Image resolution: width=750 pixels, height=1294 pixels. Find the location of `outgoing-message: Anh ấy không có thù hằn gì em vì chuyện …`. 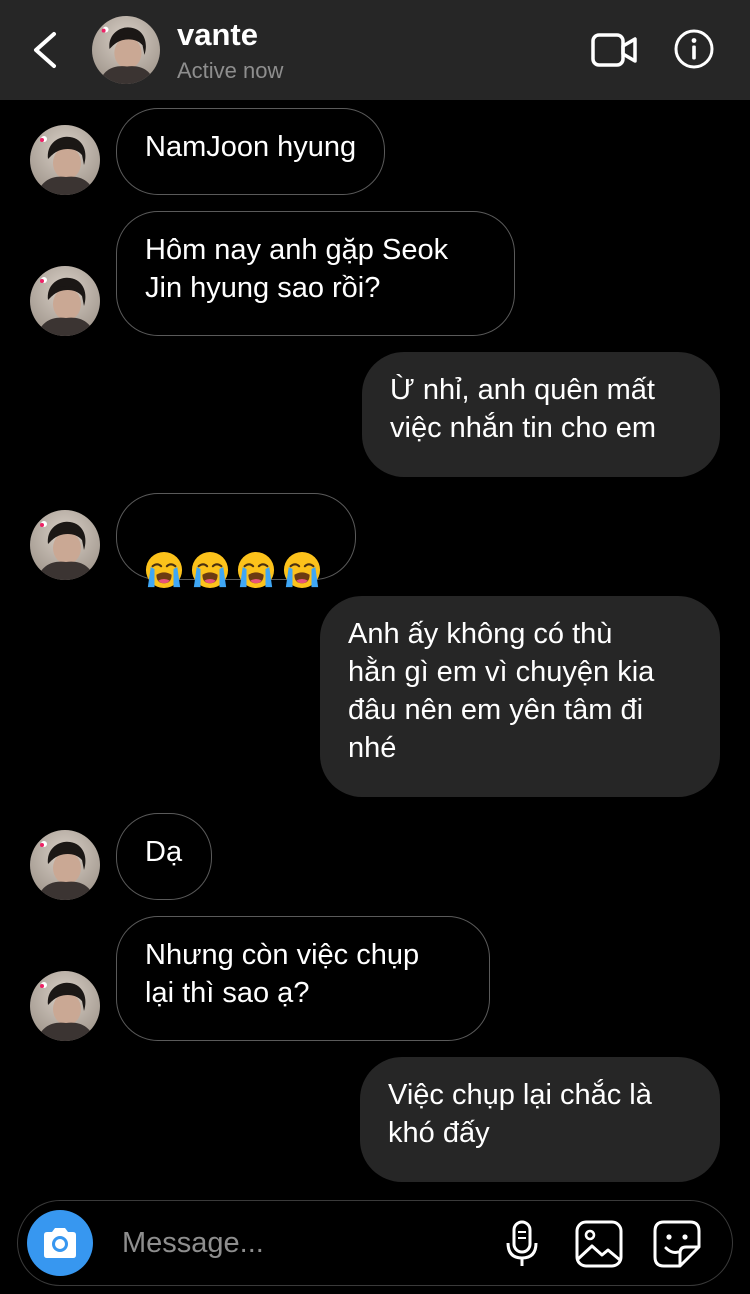

outgoing-message: Anh ấy không có thù hằn gì em vì chuyện … is located at coordinates (520, 696).